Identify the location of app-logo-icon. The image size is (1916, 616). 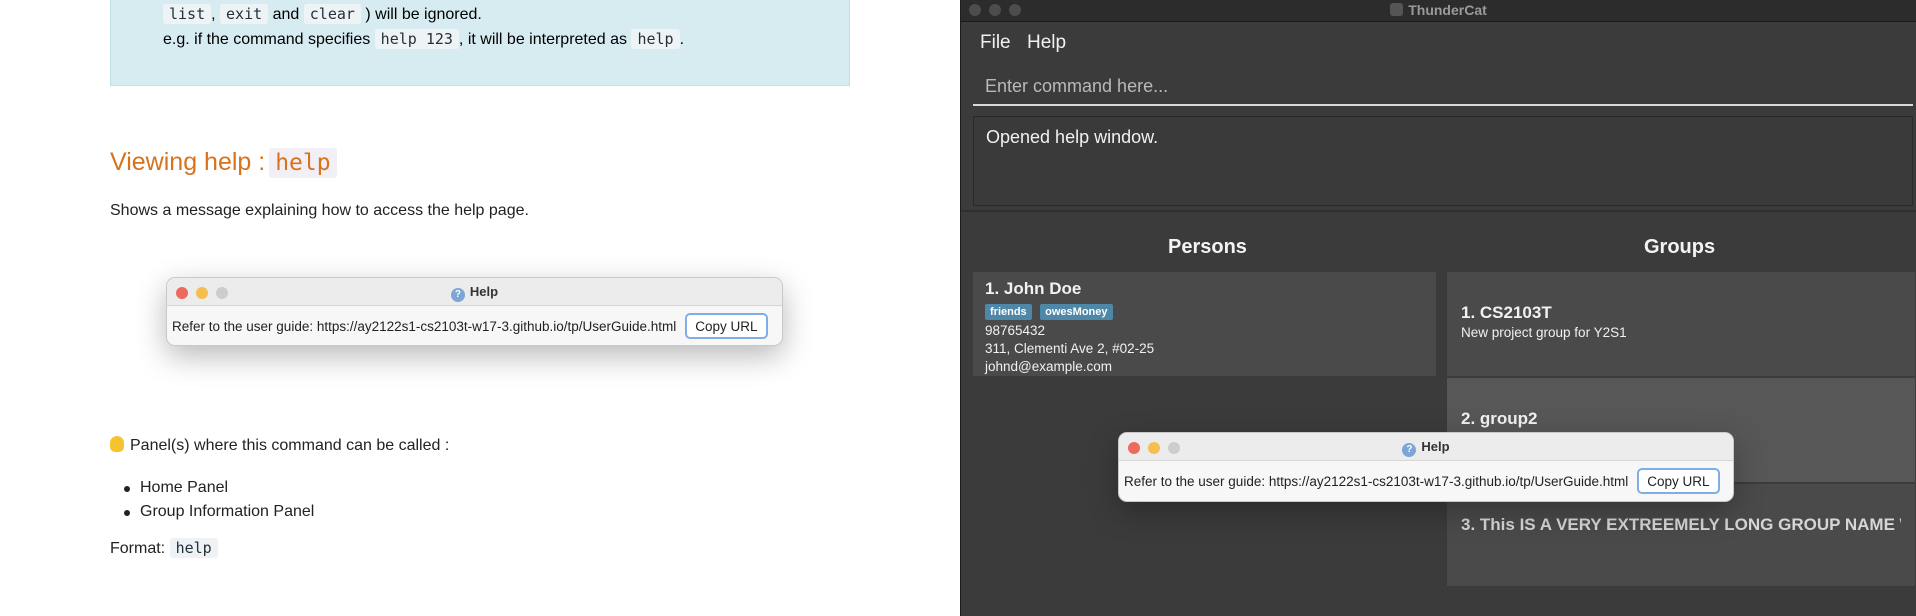
(1397, 9).